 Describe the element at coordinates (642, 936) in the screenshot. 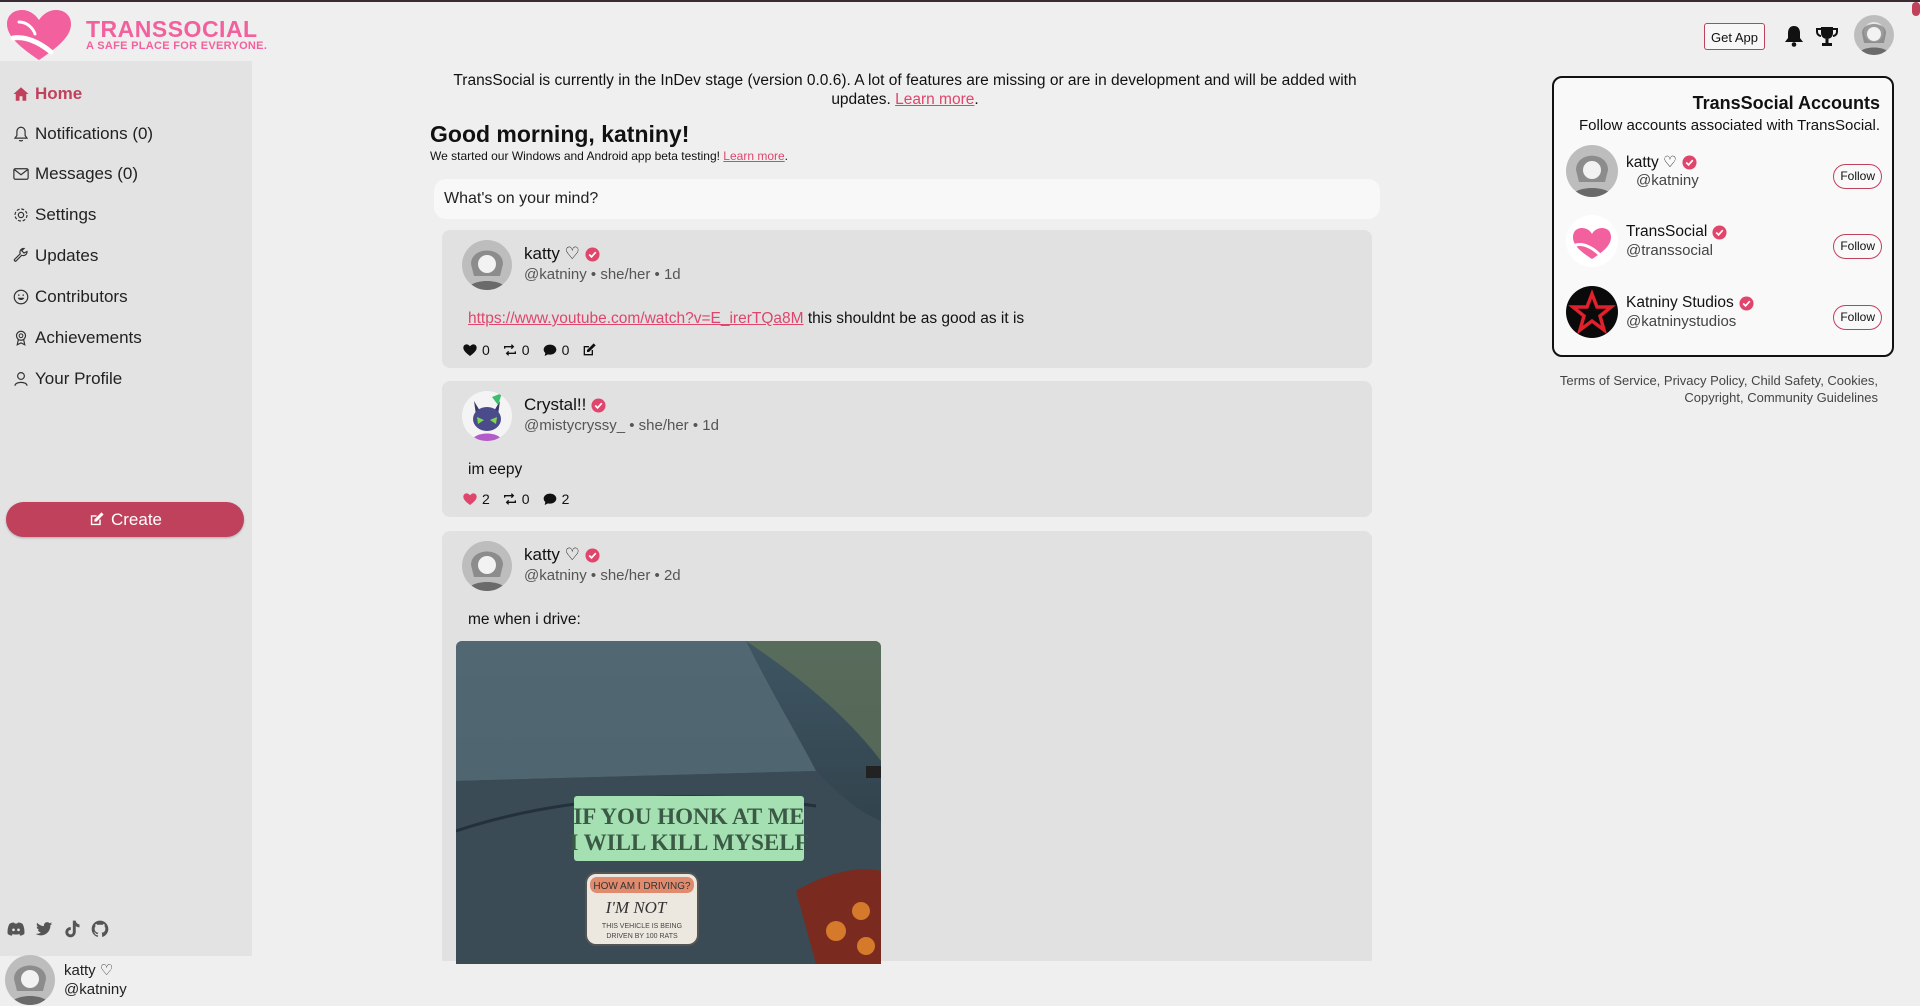

I see `svg-text: DRIVEN BY 100 RATS` at that location.